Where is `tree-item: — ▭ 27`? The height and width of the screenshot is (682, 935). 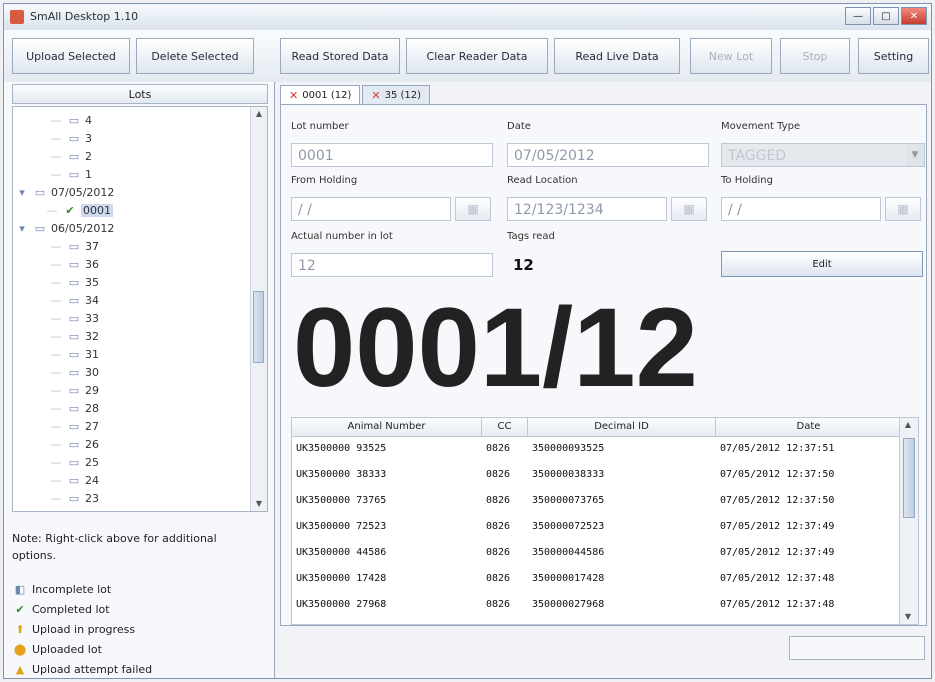
tree-item: — ▭ 27 is located at coordinates (132, 426).